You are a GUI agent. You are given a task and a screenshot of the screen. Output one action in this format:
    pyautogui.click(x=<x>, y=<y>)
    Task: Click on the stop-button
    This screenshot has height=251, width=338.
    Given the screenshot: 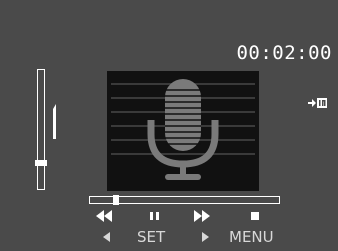 What is the action you would take?
    pyautogui.click(x=255, y=216)
    